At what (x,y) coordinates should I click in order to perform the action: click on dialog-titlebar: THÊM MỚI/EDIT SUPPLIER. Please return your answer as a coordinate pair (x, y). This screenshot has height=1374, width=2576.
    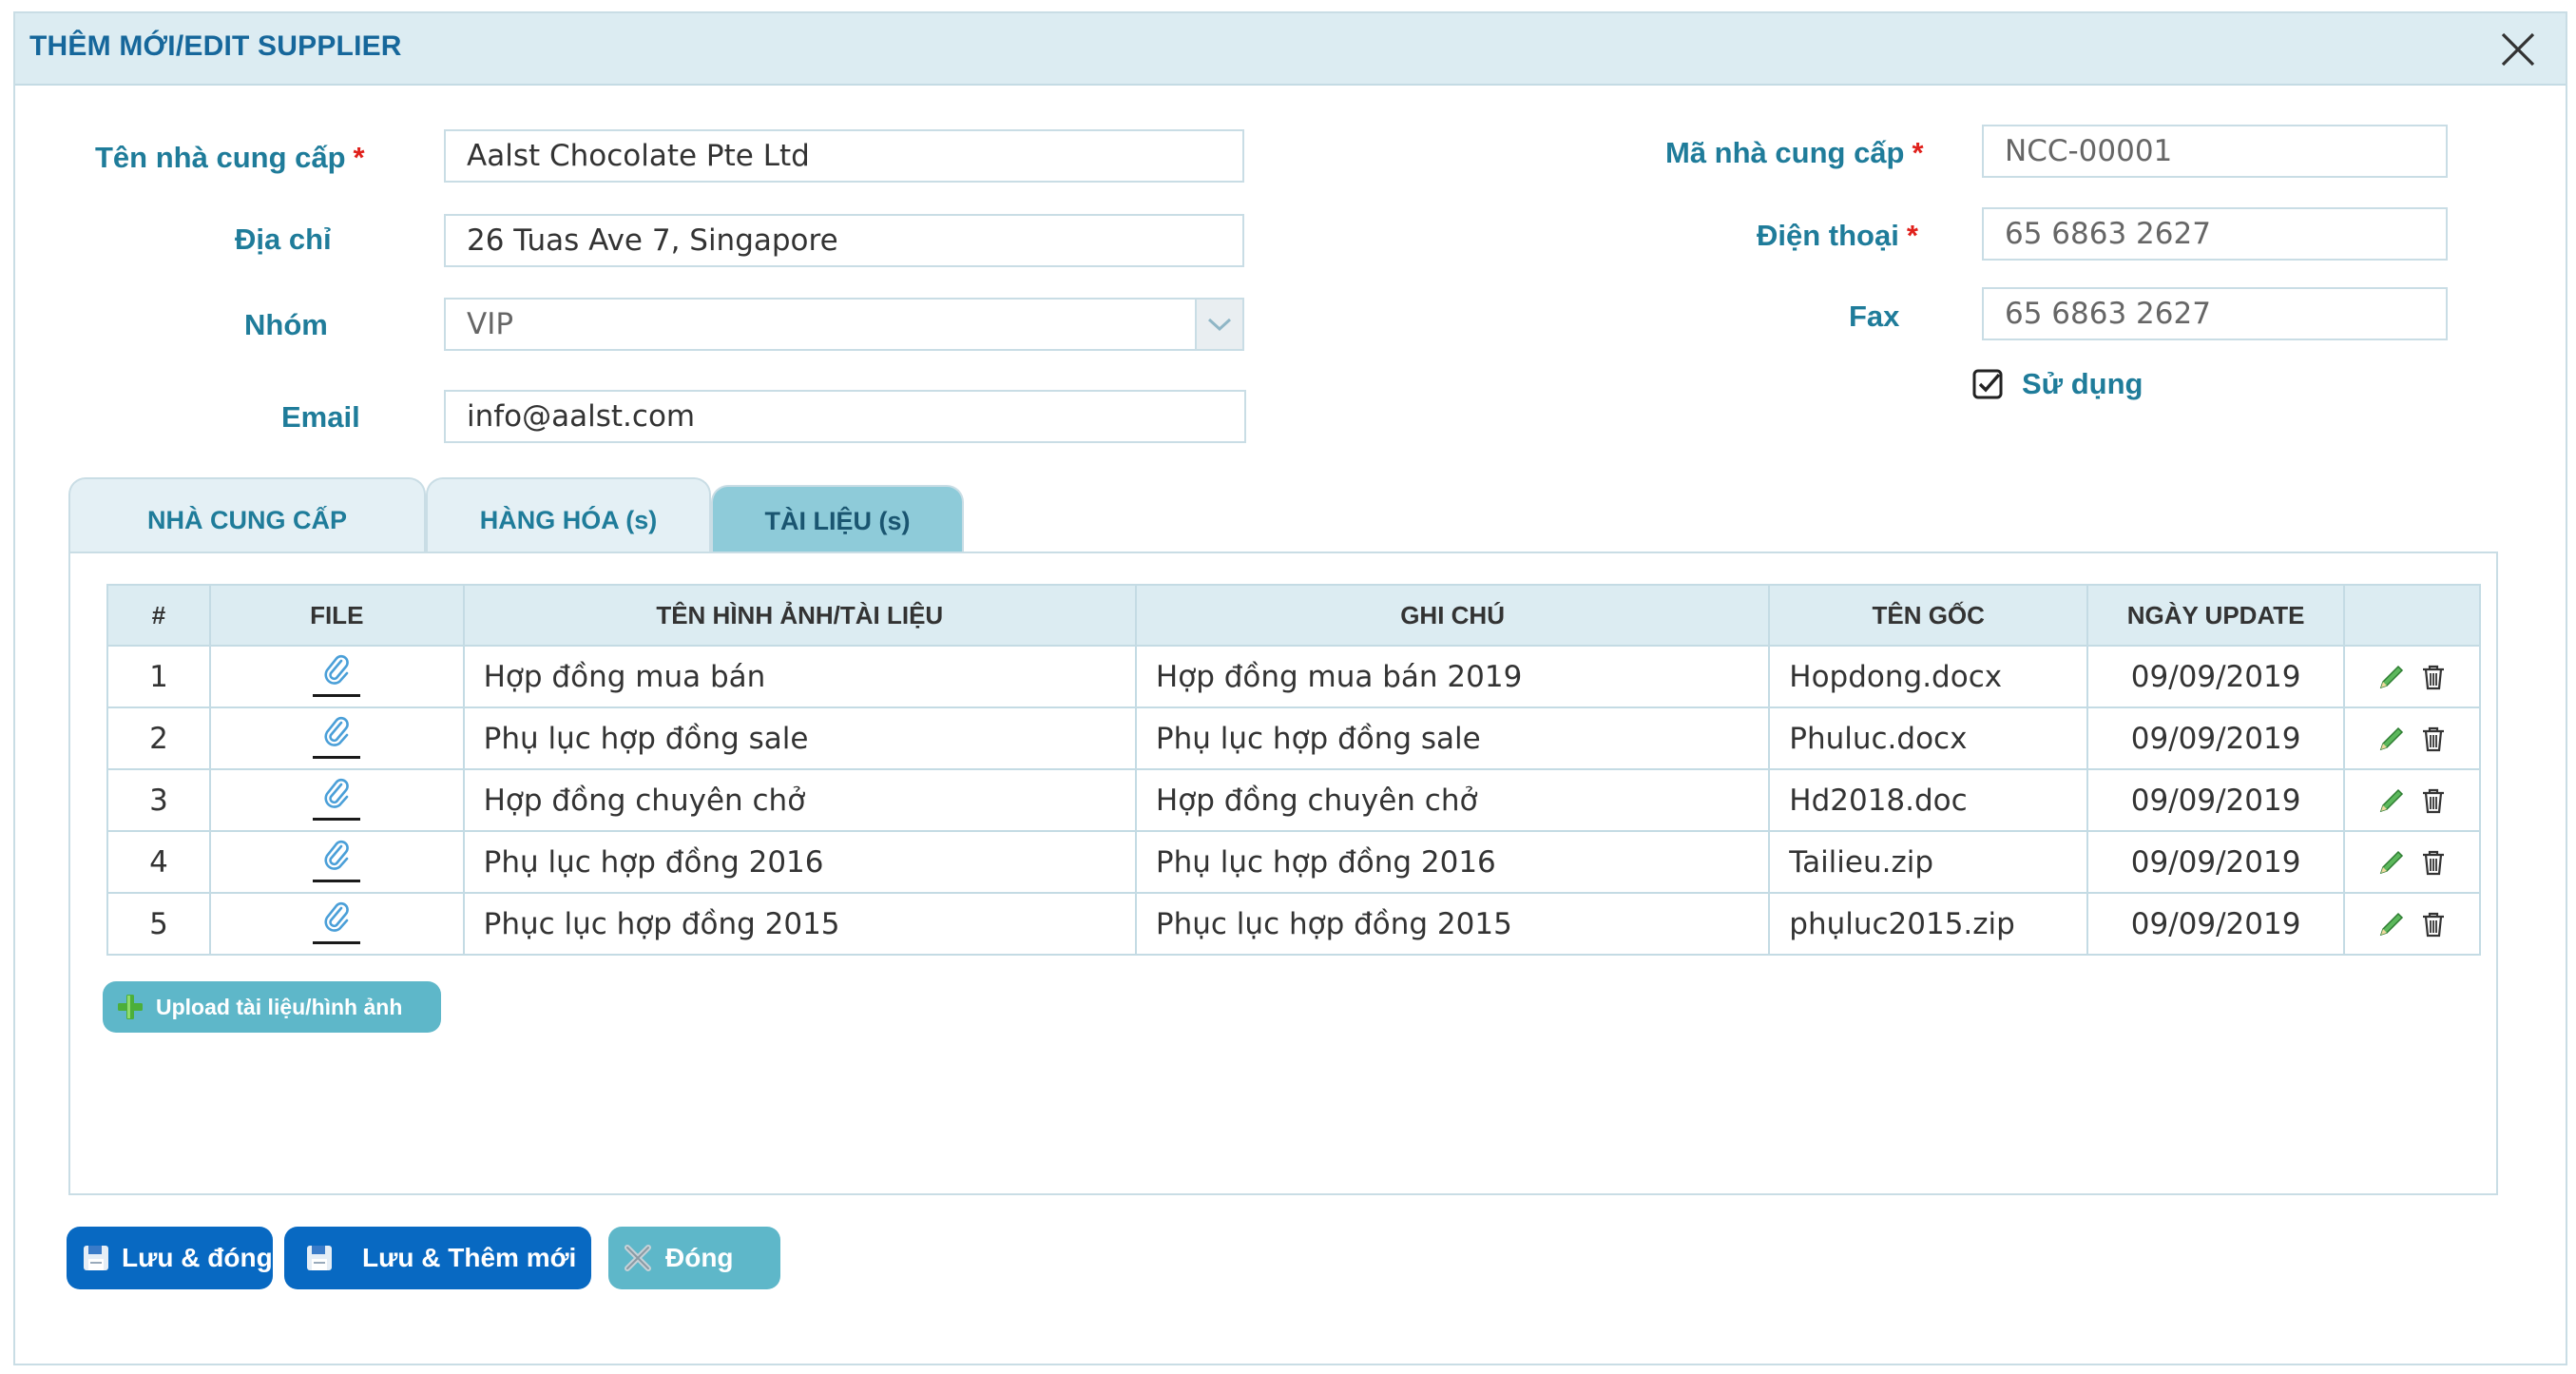
    Looking at the image, I should click on (1290, 49).